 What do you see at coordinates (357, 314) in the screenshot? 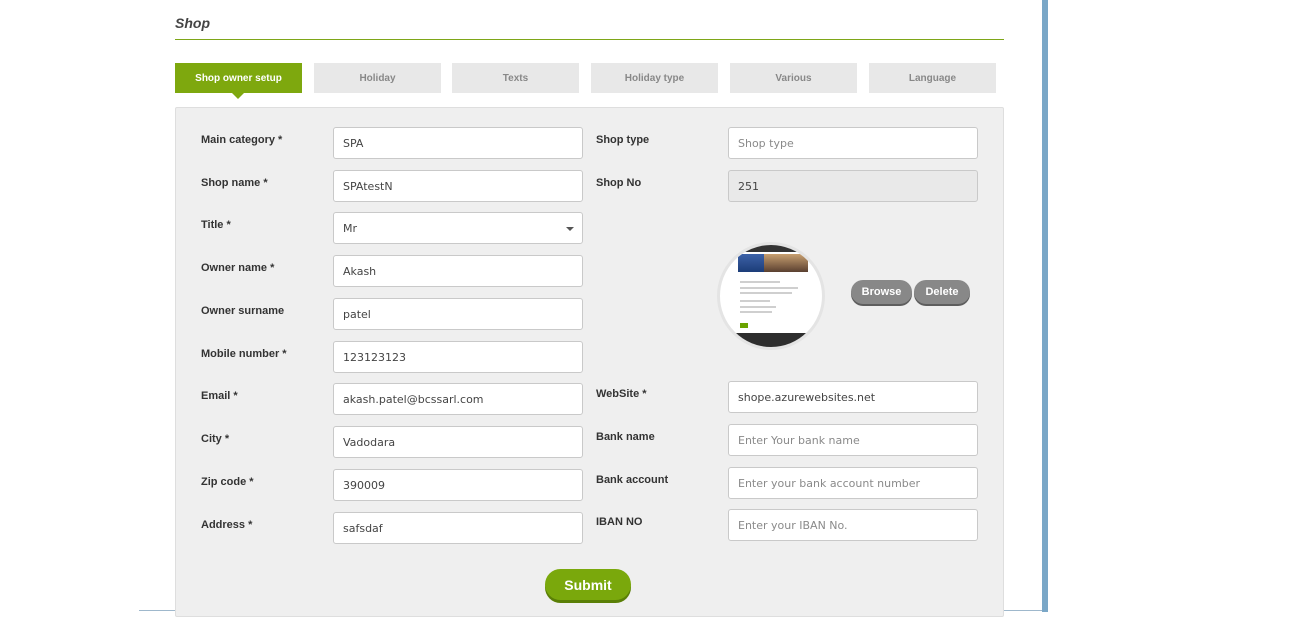
I see `owner-surname-value: patel` at bounding box center [357, 314].